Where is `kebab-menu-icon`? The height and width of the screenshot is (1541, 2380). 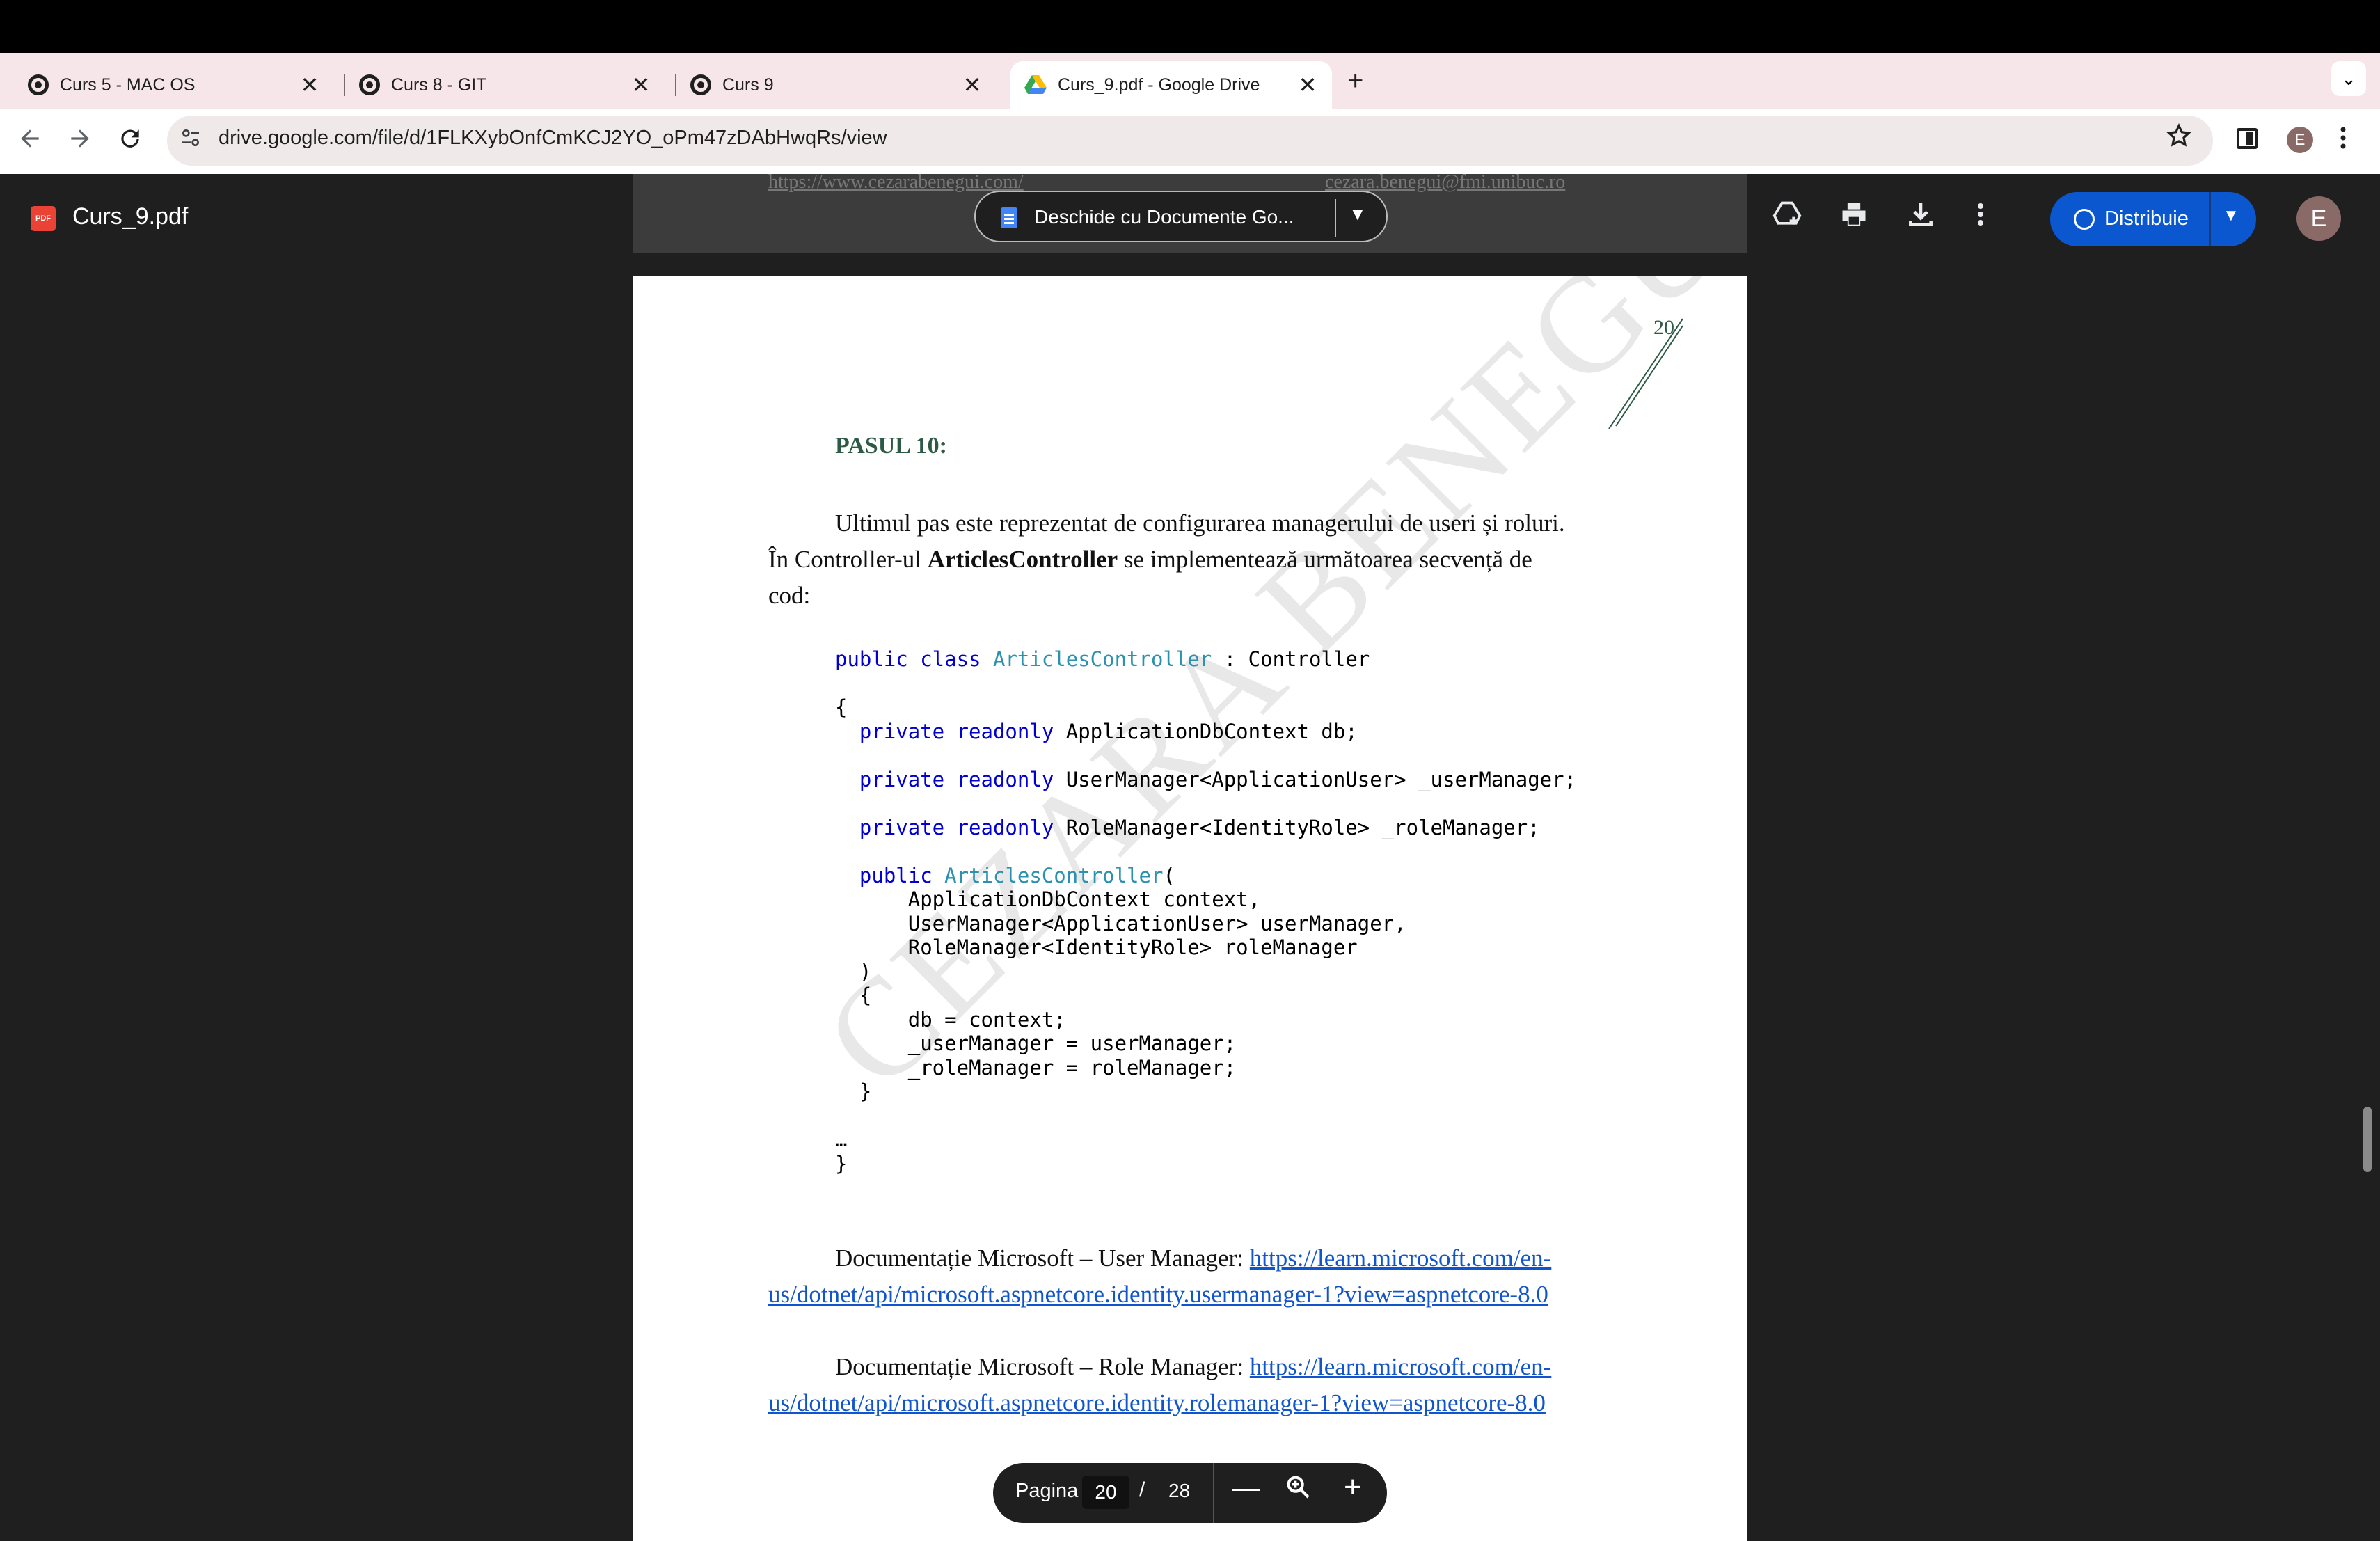 kebab-menu-icon is located at coordinates (2343, 138).